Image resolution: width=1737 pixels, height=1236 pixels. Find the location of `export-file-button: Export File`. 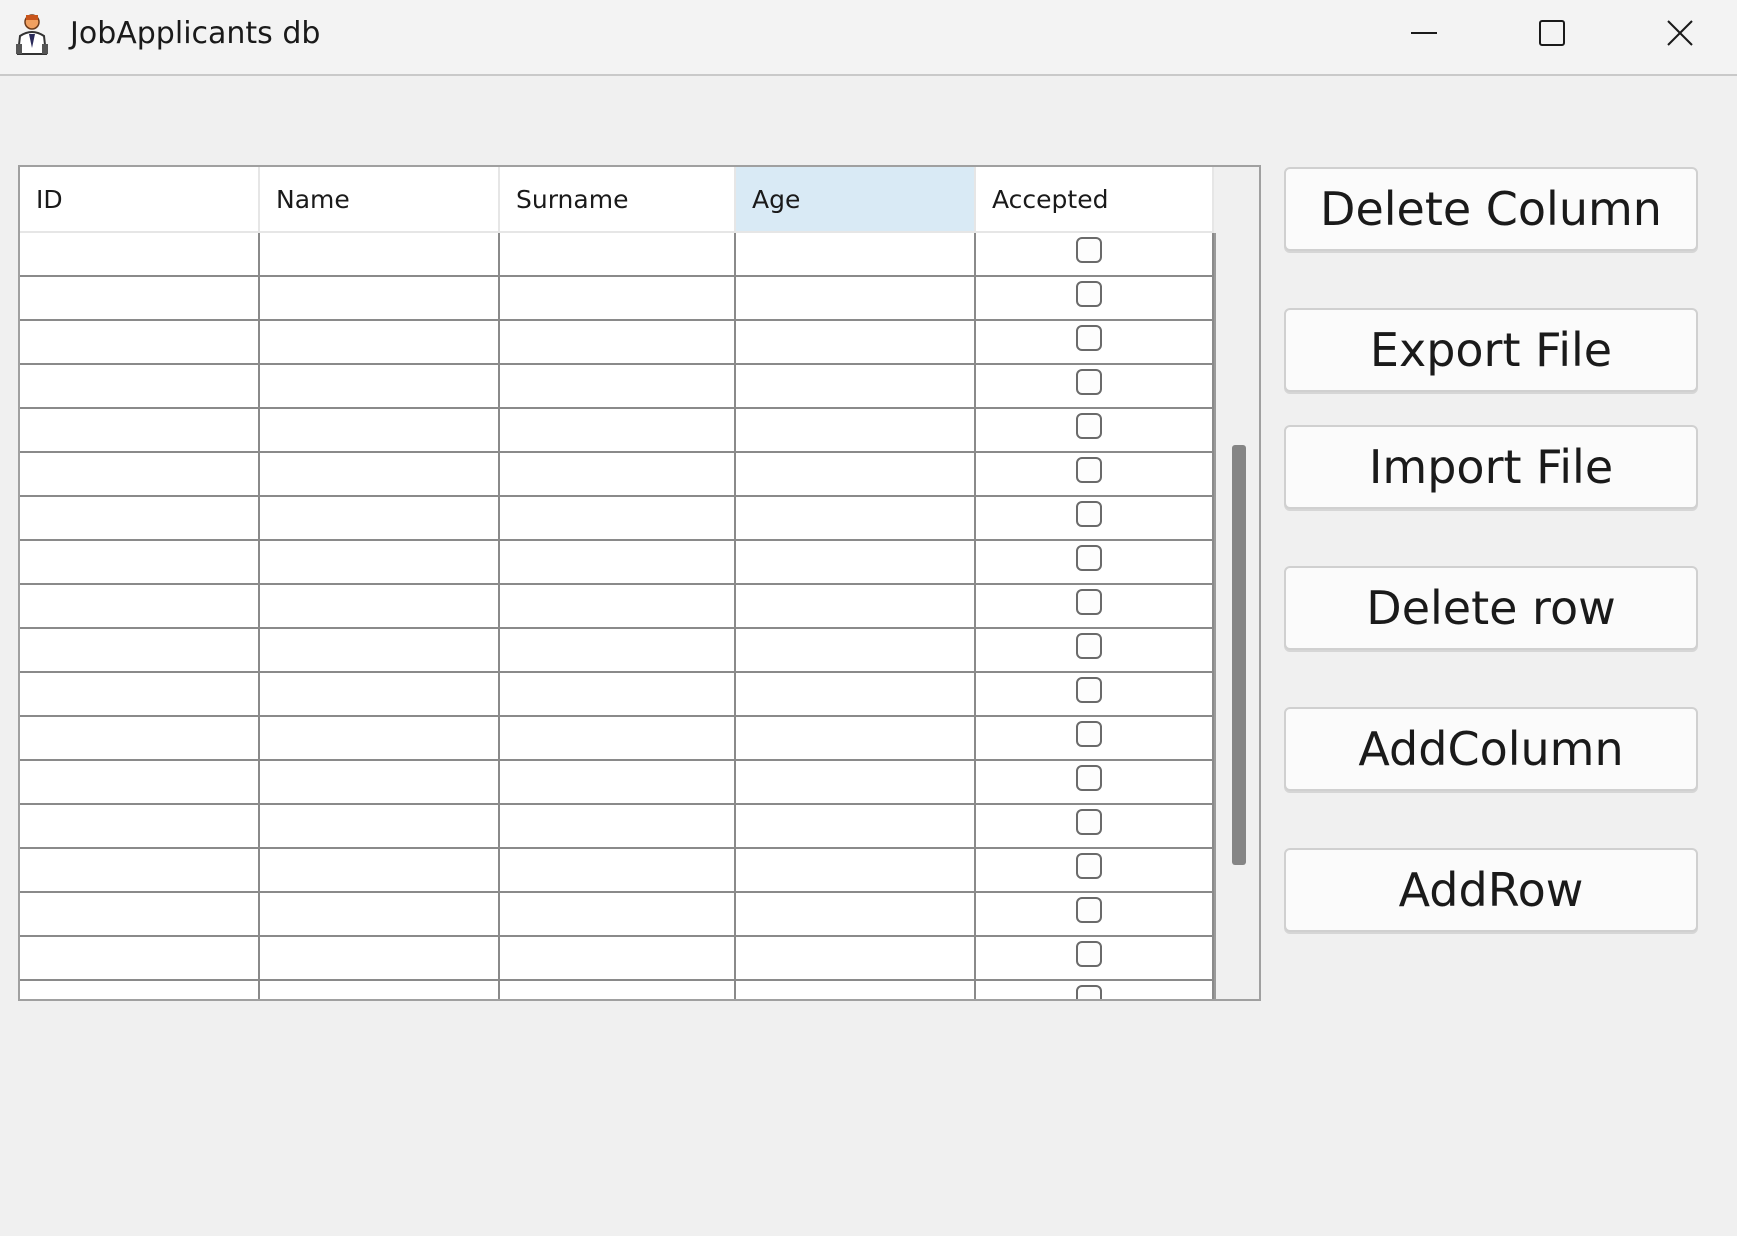

export-file-button: Export File is located at coordinates (1491, 350).